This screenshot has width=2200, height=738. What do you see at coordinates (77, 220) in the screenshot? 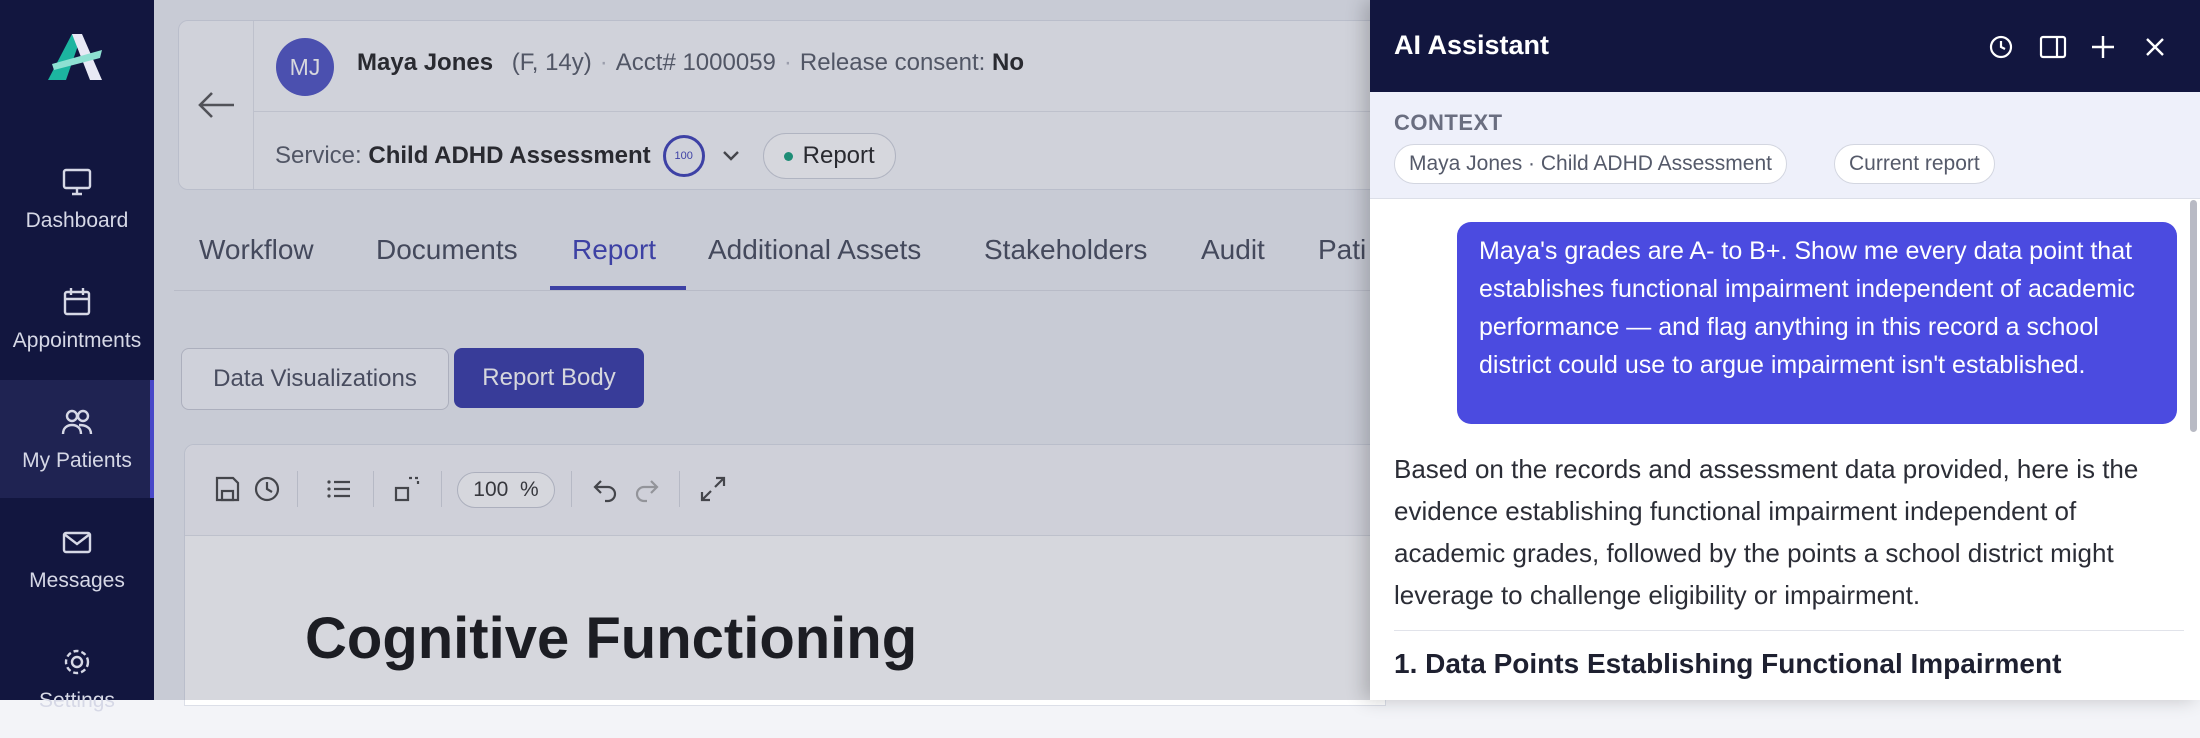
I see `nav-label: Dashboard` at bounding box center [77, 220].